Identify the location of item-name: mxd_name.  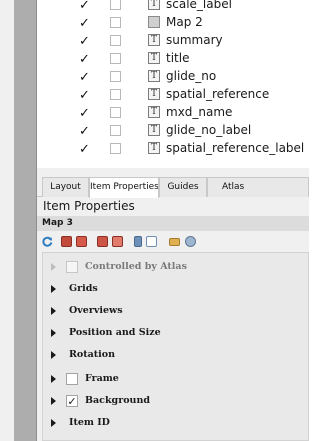
(199, 112).